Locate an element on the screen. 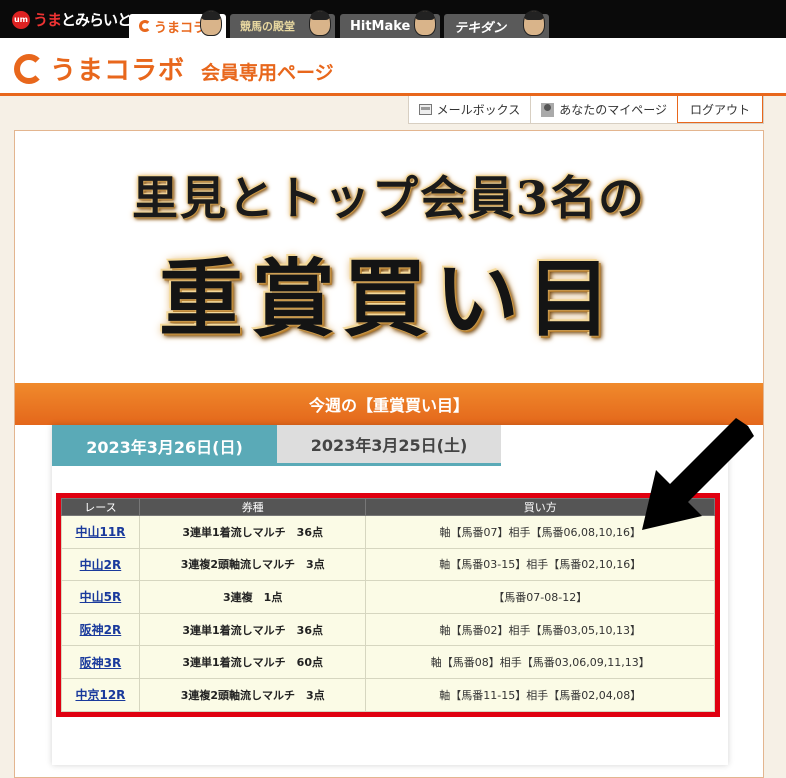  mailbox-link: メールボックス is located at coordinates (470, 109).